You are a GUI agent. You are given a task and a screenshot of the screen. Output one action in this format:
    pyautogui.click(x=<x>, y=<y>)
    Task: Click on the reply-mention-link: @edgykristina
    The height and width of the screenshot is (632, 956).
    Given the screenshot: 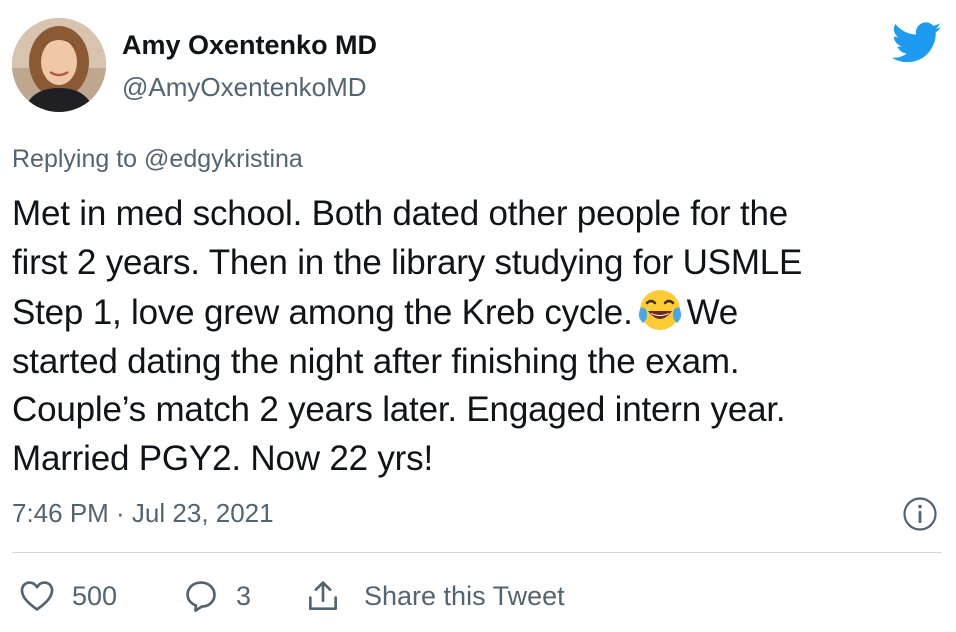 What is the action you would take?
    pyautogui.click(x=223, y=159)
    